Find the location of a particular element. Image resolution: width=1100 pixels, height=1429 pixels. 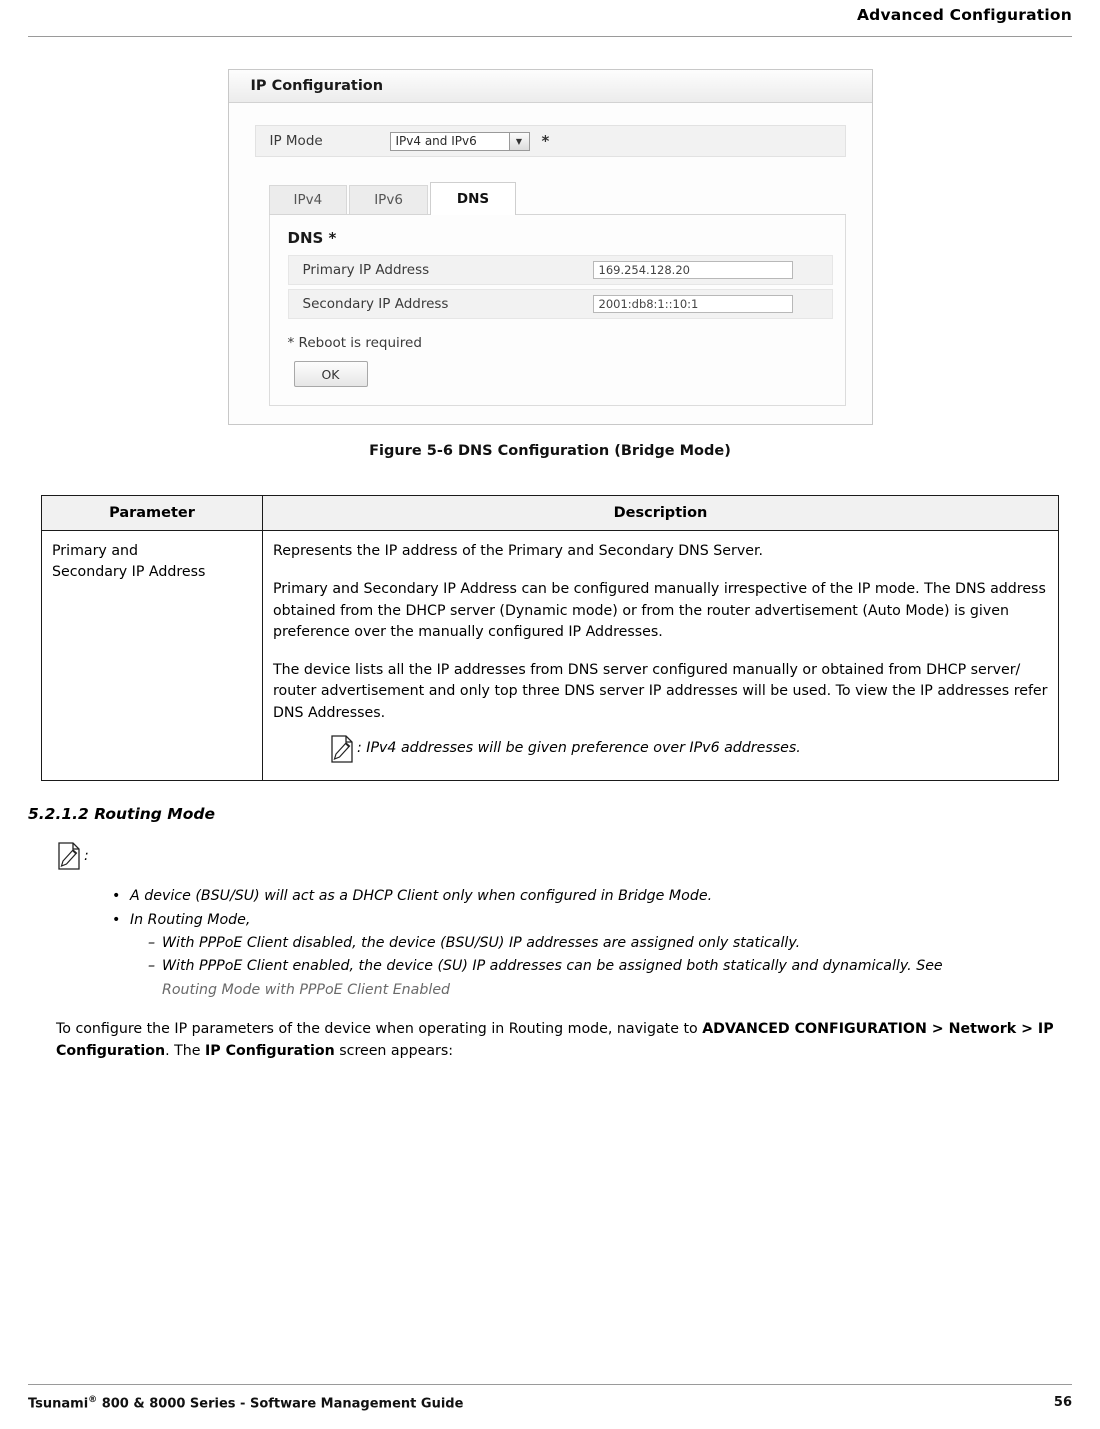

chevron-down-icon: ▼ is located at coordinates (518, 141).